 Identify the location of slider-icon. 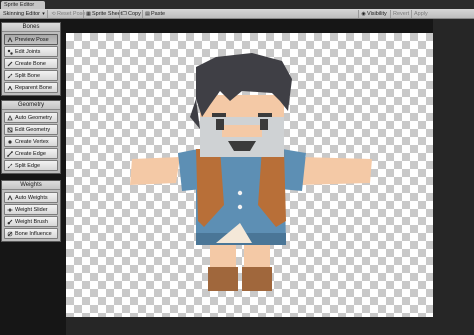
(10, 209).